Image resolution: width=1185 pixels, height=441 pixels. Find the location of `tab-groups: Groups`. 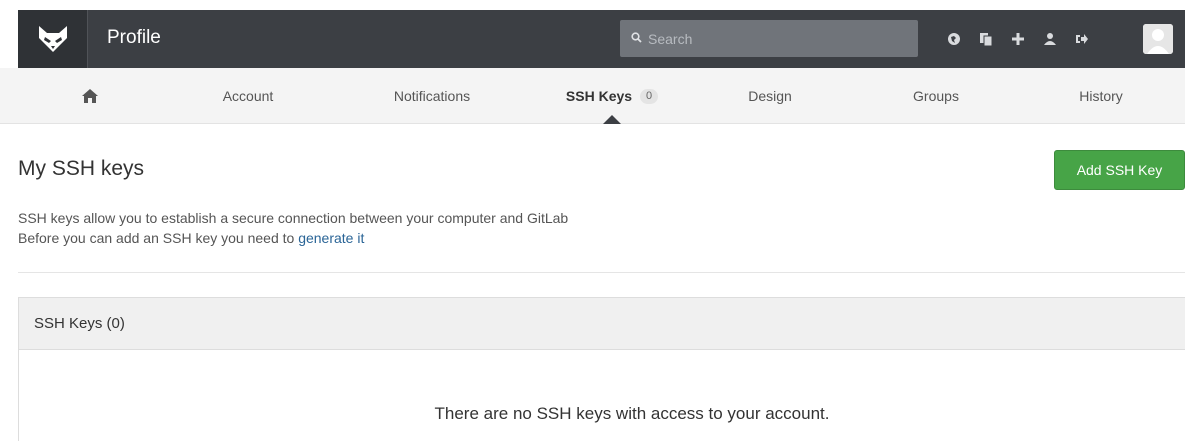

tab-groups: Groups is located at coordinates (936, 96).